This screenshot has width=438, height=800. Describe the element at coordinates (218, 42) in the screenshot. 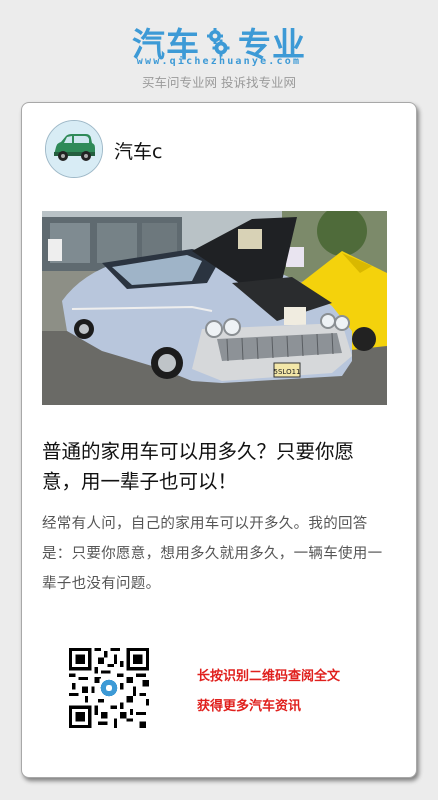

I see `gear-icon` at that location.